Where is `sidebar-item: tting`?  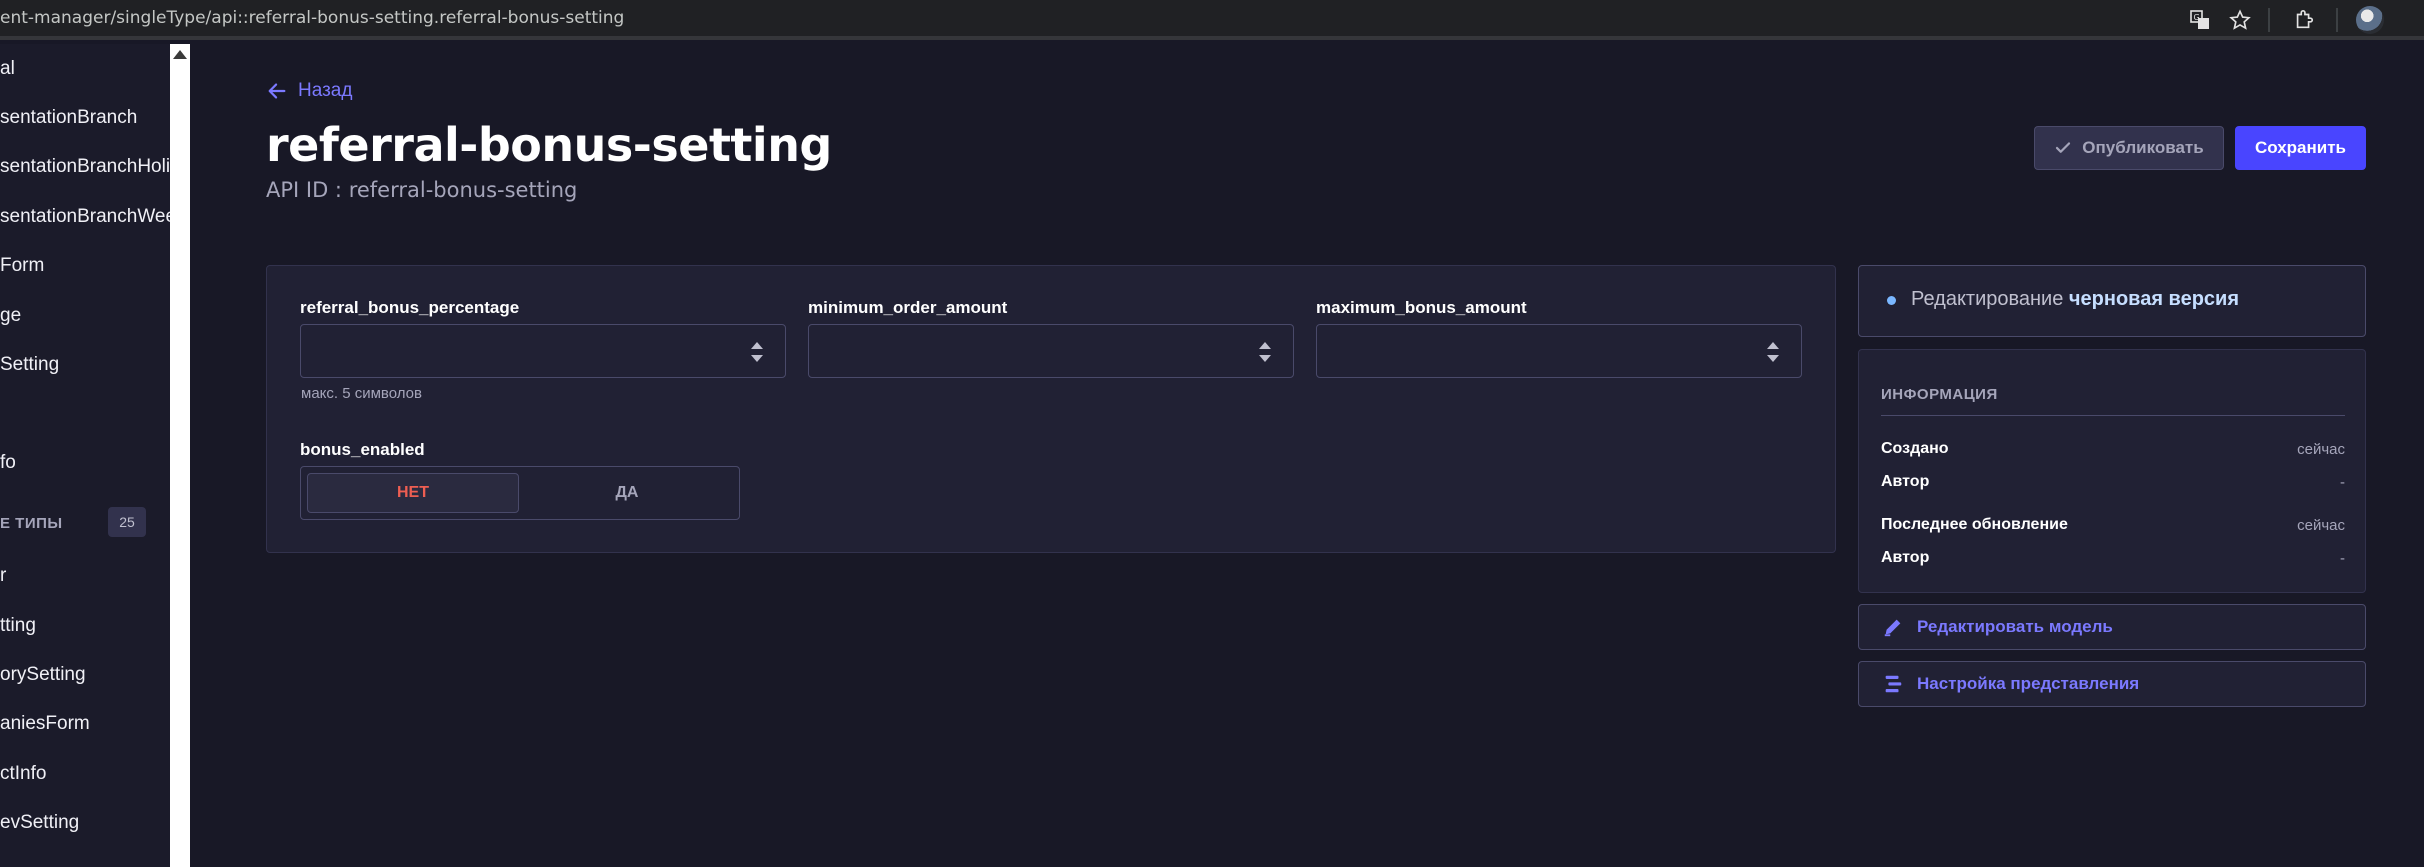
sidebar-item: tting is located at coordinates (18, 626).